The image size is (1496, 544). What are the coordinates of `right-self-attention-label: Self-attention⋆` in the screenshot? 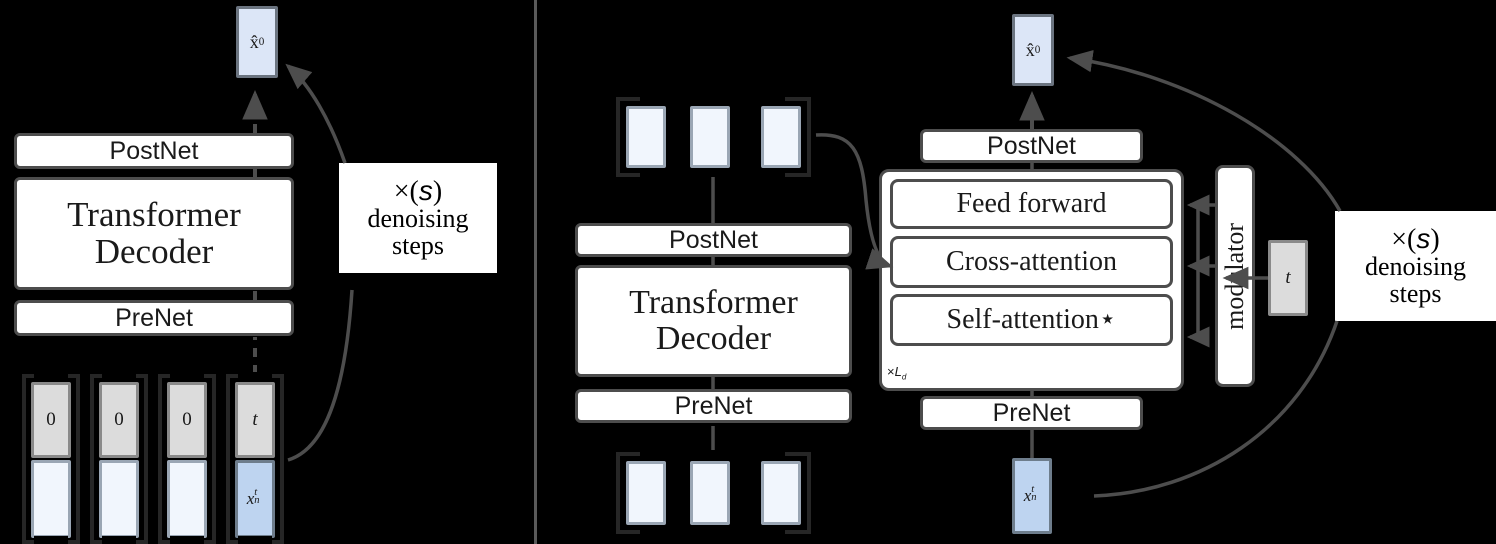 It's located at (1031, 320).